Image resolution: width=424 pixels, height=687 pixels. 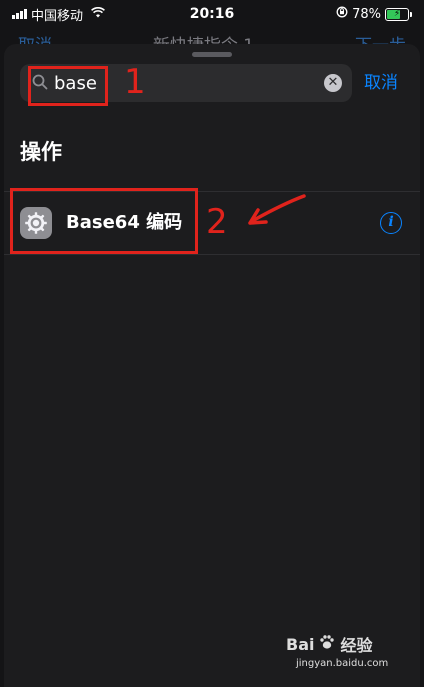 I want to click on annotation-number-1: 1, so click(x=135, y=82).